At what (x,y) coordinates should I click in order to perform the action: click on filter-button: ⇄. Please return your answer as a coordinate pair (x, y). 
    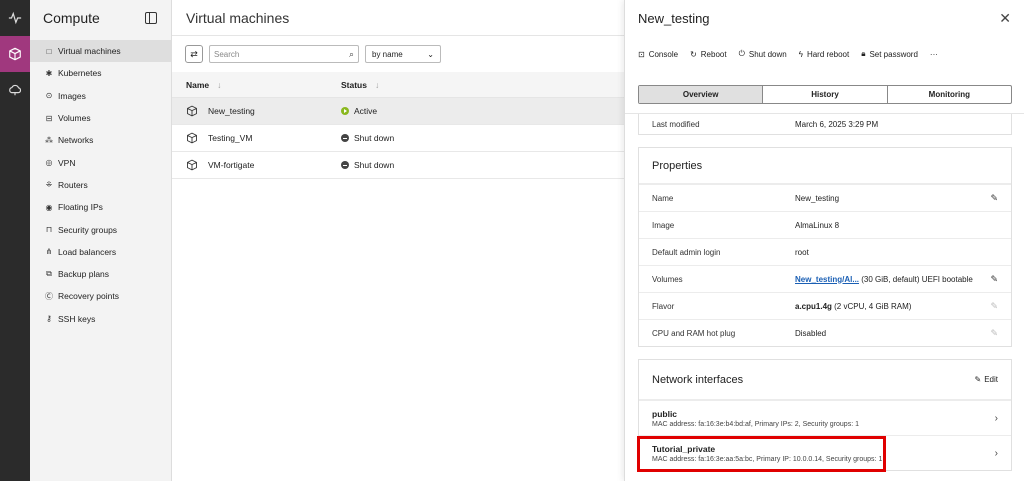
    Looking at the image, I should click on (194, 54).